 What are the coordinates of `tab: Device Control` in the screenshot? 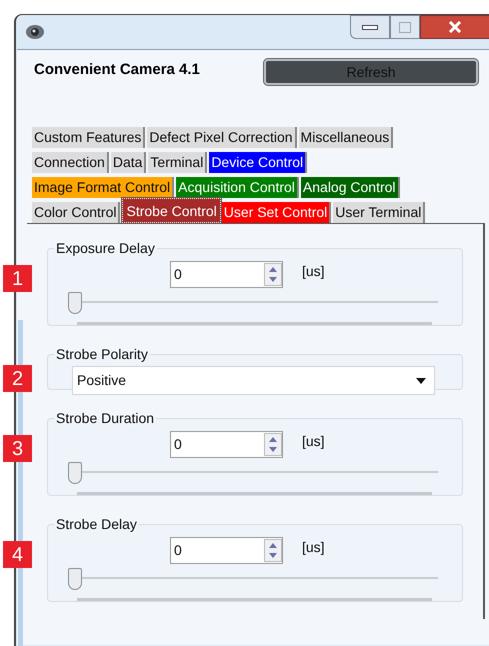 It's located at (258, 162).